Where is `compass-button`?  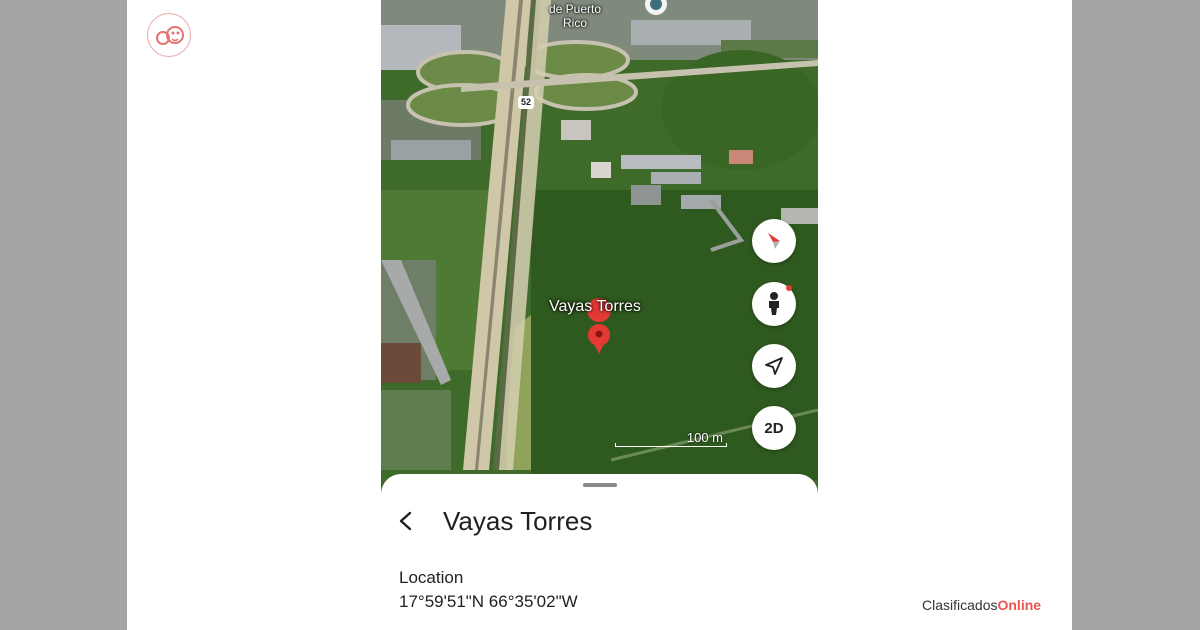
compass-button is located at coordinates (774, 241).